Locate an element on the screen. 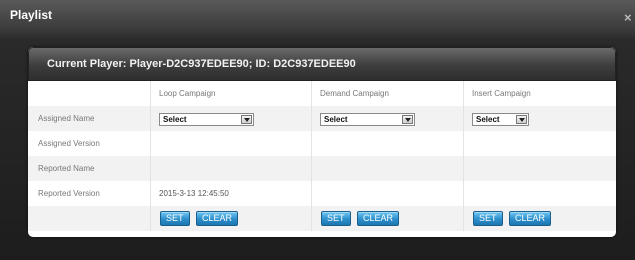 This screenshot has width=635, height=260. insert-campaign-select: Select is located at coordinates (500, 119).